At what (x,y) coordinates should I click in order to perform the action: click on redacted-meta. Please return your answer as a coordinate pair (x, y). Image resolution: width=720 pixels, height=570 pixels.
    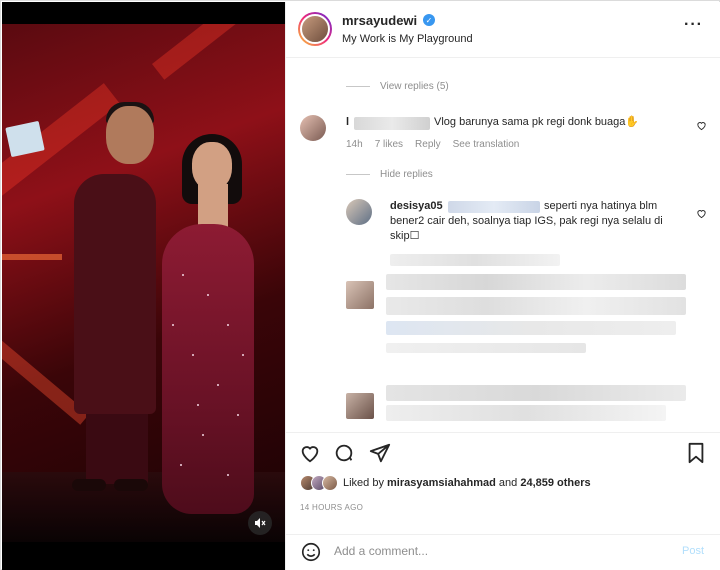
    Looking at the image, I should click on (475, 260).